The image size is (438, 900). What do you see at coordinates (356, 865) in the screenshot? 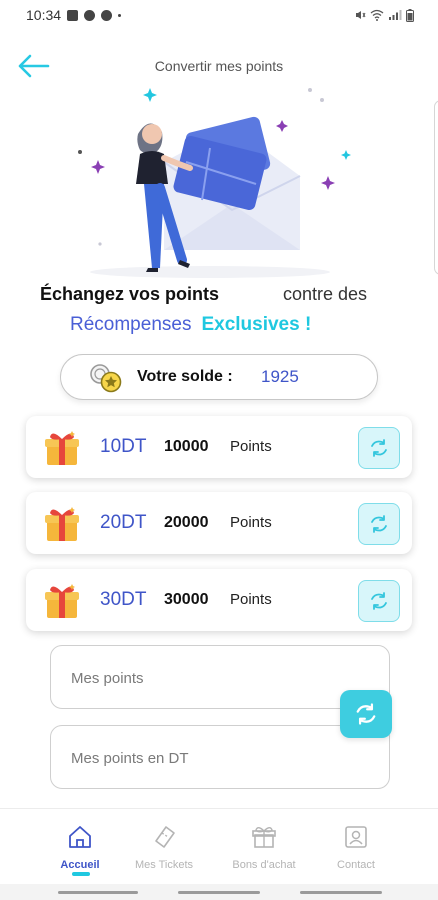
I see `nav-label: Contact` at bounding box center [356, 865].